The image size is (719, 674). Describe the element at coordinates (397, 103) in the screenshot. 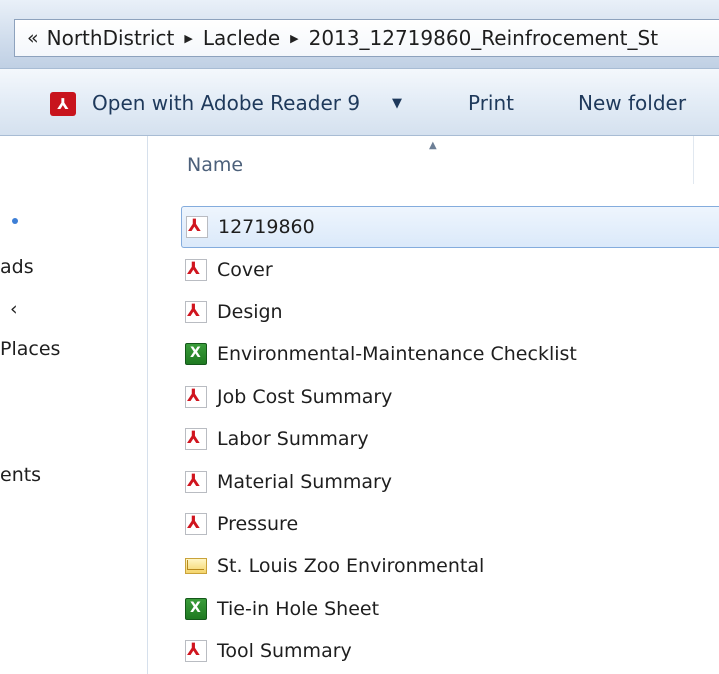

I see `open-with-dropdown-icon: ▼` at that location.